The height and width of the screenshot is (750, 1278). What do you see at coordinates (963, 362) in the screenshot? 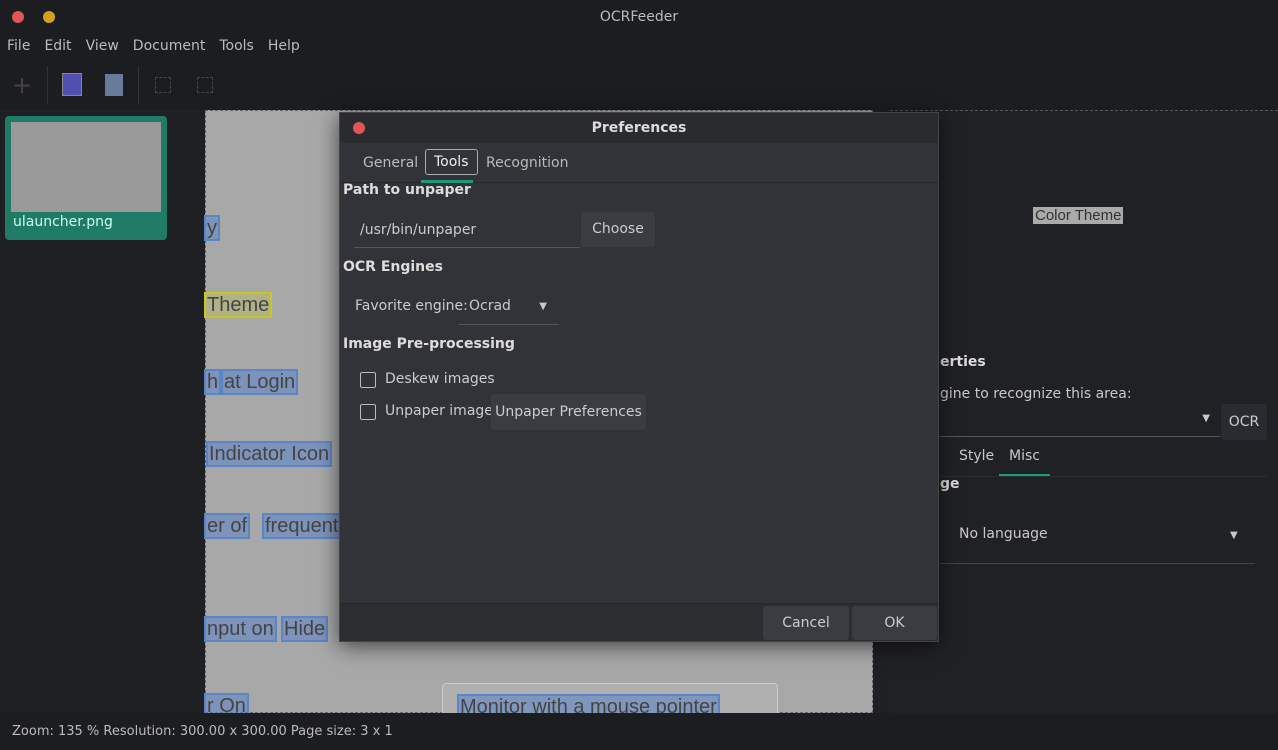
I see `section-title: erties` at bounding box center [963, 362].